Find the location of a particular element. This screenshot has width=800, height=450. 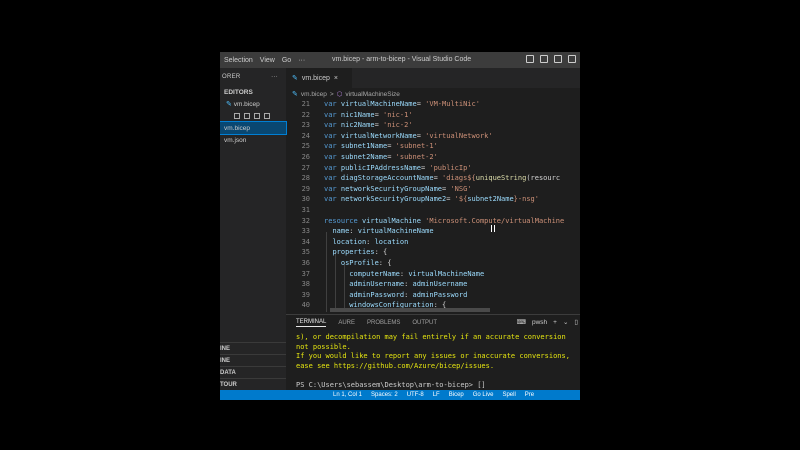

tab-output: OUTPUT is located at coordinates (424, 323).